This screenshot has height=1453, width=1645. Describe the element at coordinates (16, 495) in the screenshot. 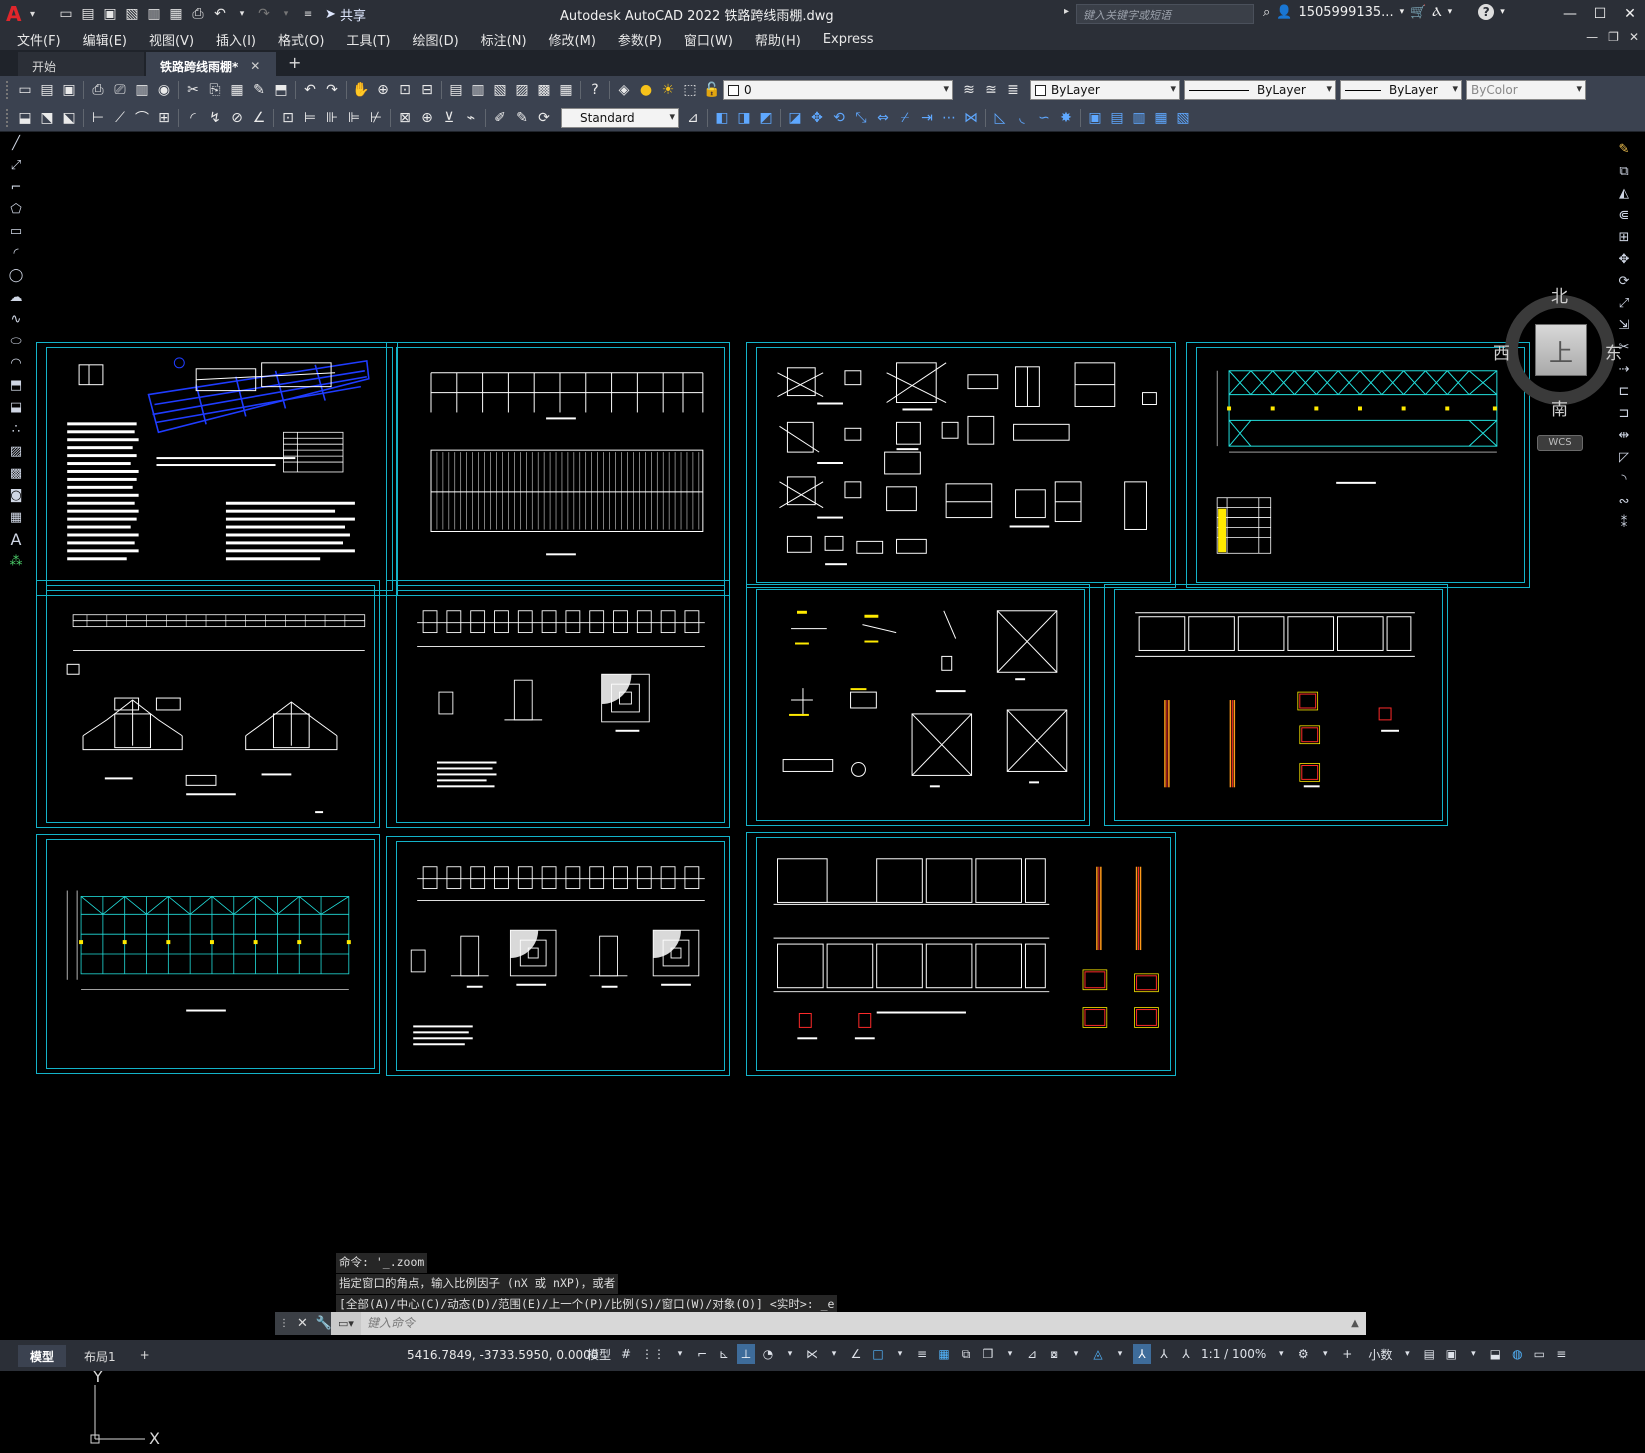

I see `region-icon: ◙` at that location.